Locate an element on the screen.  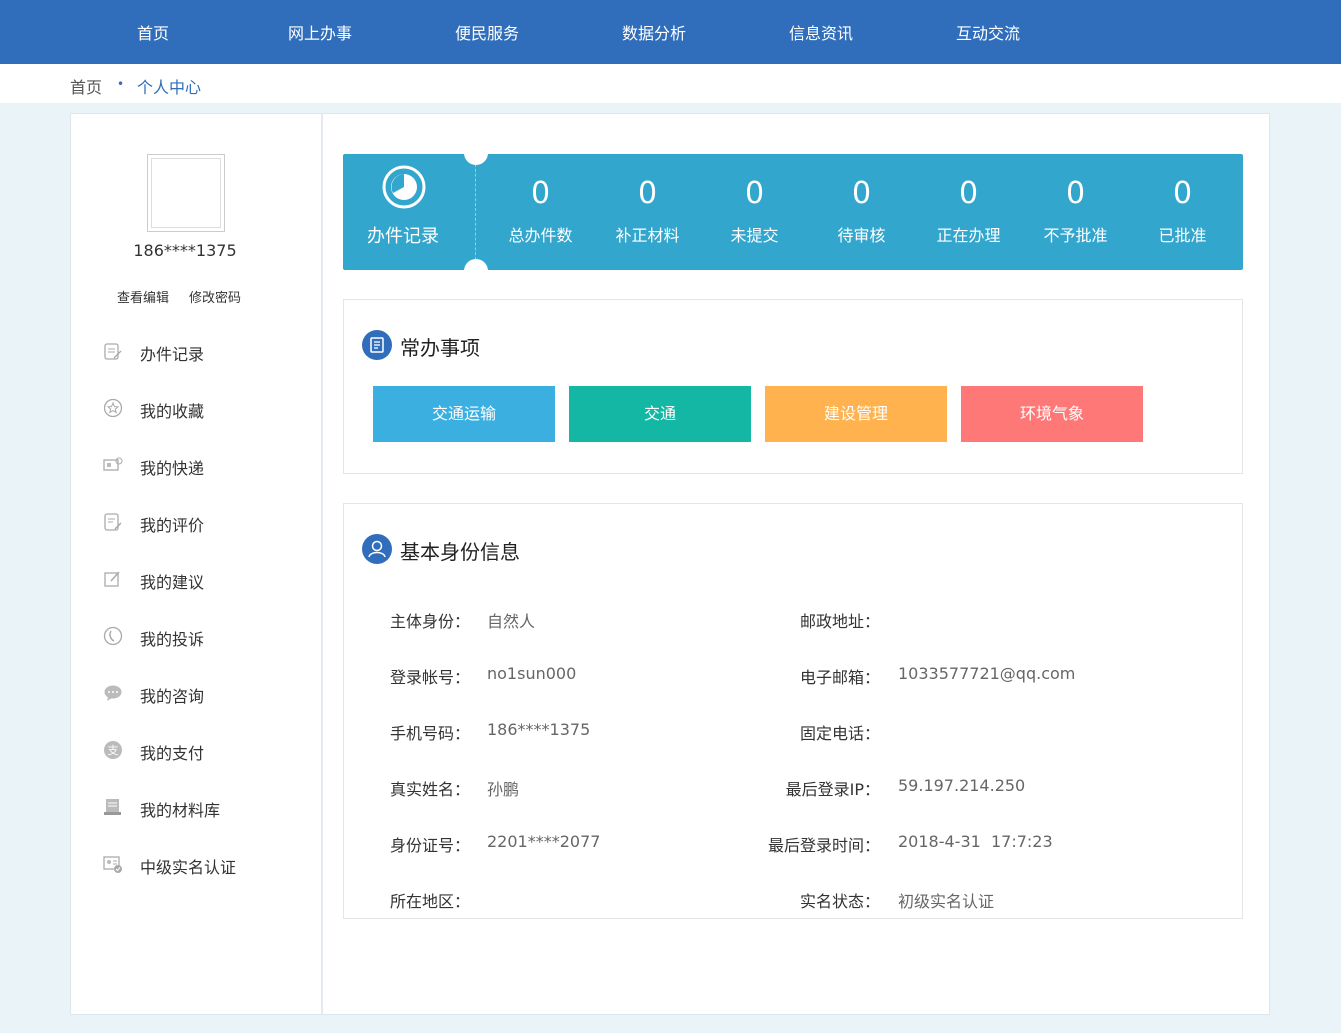
stat-label: 未提交 is located at coordinates (754, 235).